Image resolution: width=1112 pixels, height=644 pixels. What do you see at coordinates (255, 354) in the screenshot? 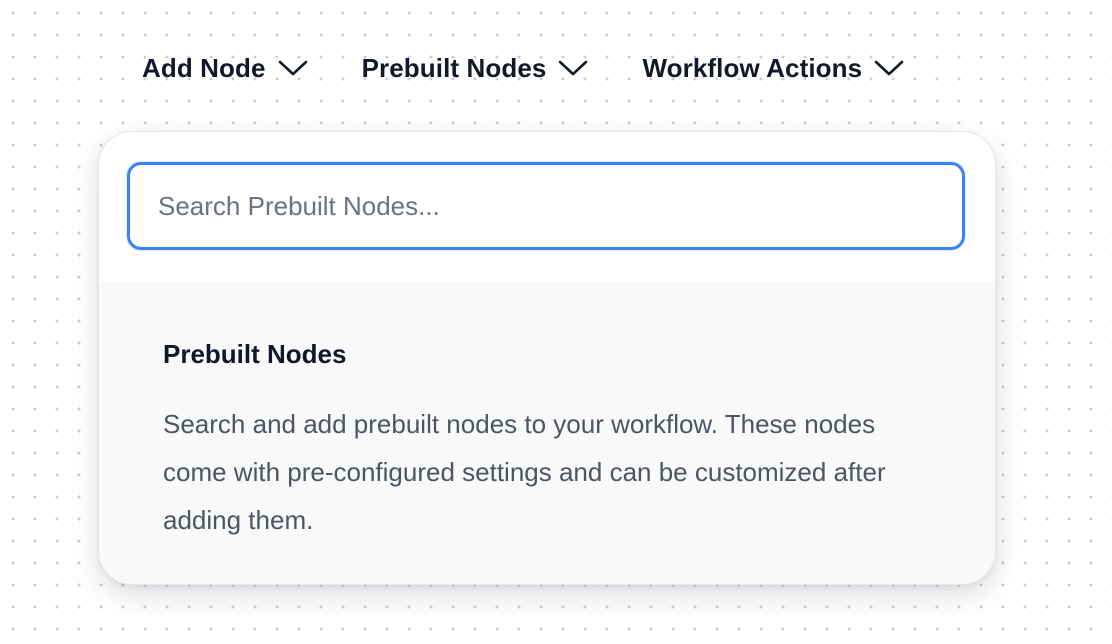
I see `info-heading: Prebuilt Nodes` at bounding box center [255, 354].